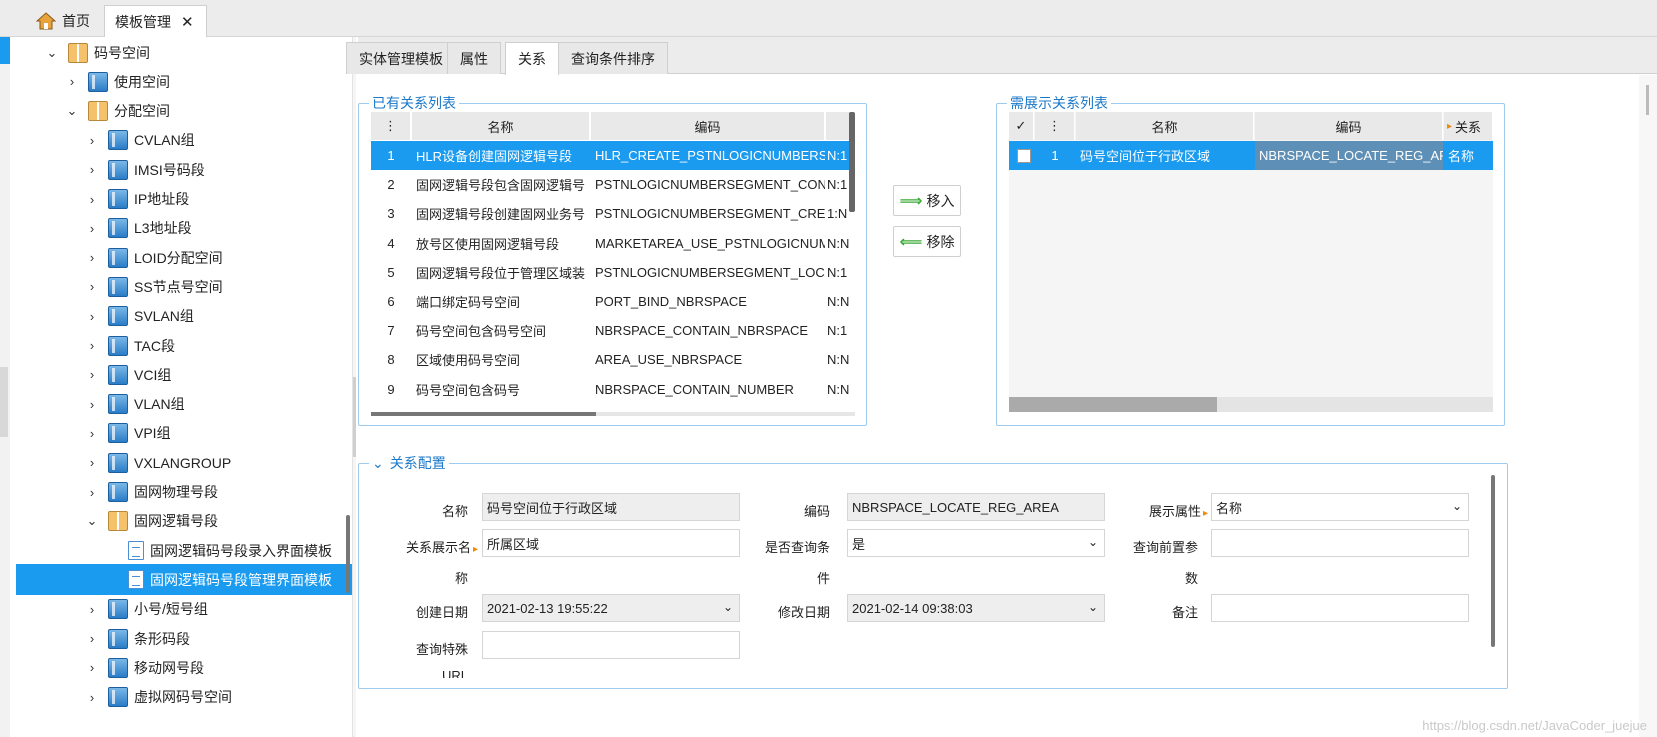 Image resolution: width=1657 pixels, height=737 pixels. Describe the element at coordinates (184, 257) in the screenshot. I see `tree-item: › LOID分配空间` at that location.